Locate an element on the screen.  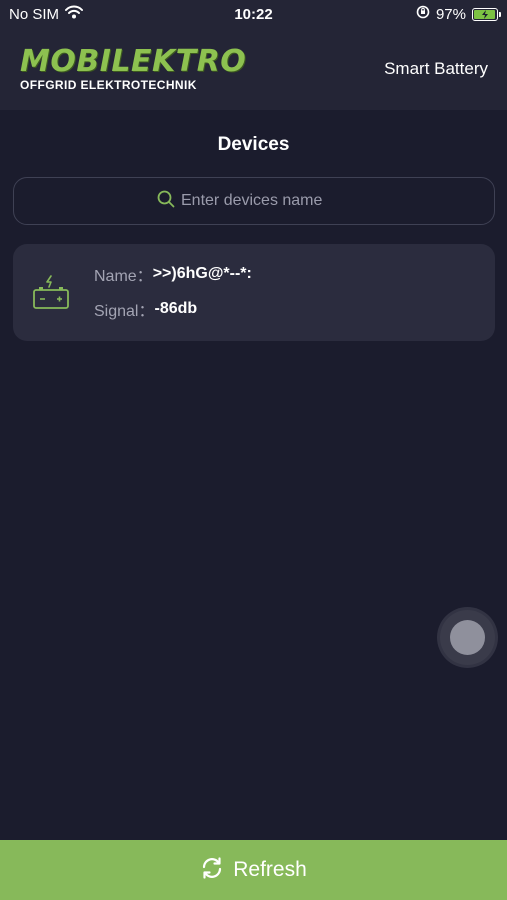
battery-status-icon is located at coordinates (486, 14).